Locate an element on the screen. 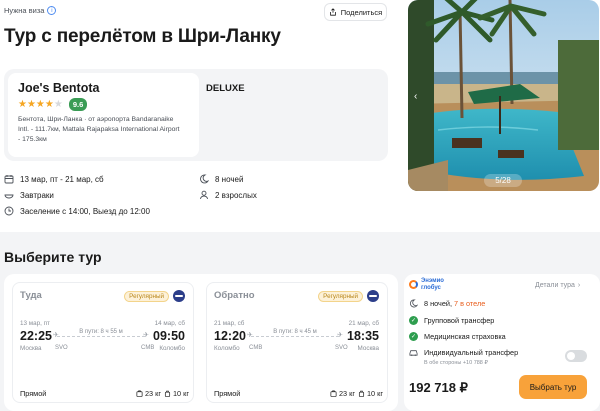  checkin-row: Заселение с 14:00, Выезд до 12:00 is located at coordinates (77, 211).